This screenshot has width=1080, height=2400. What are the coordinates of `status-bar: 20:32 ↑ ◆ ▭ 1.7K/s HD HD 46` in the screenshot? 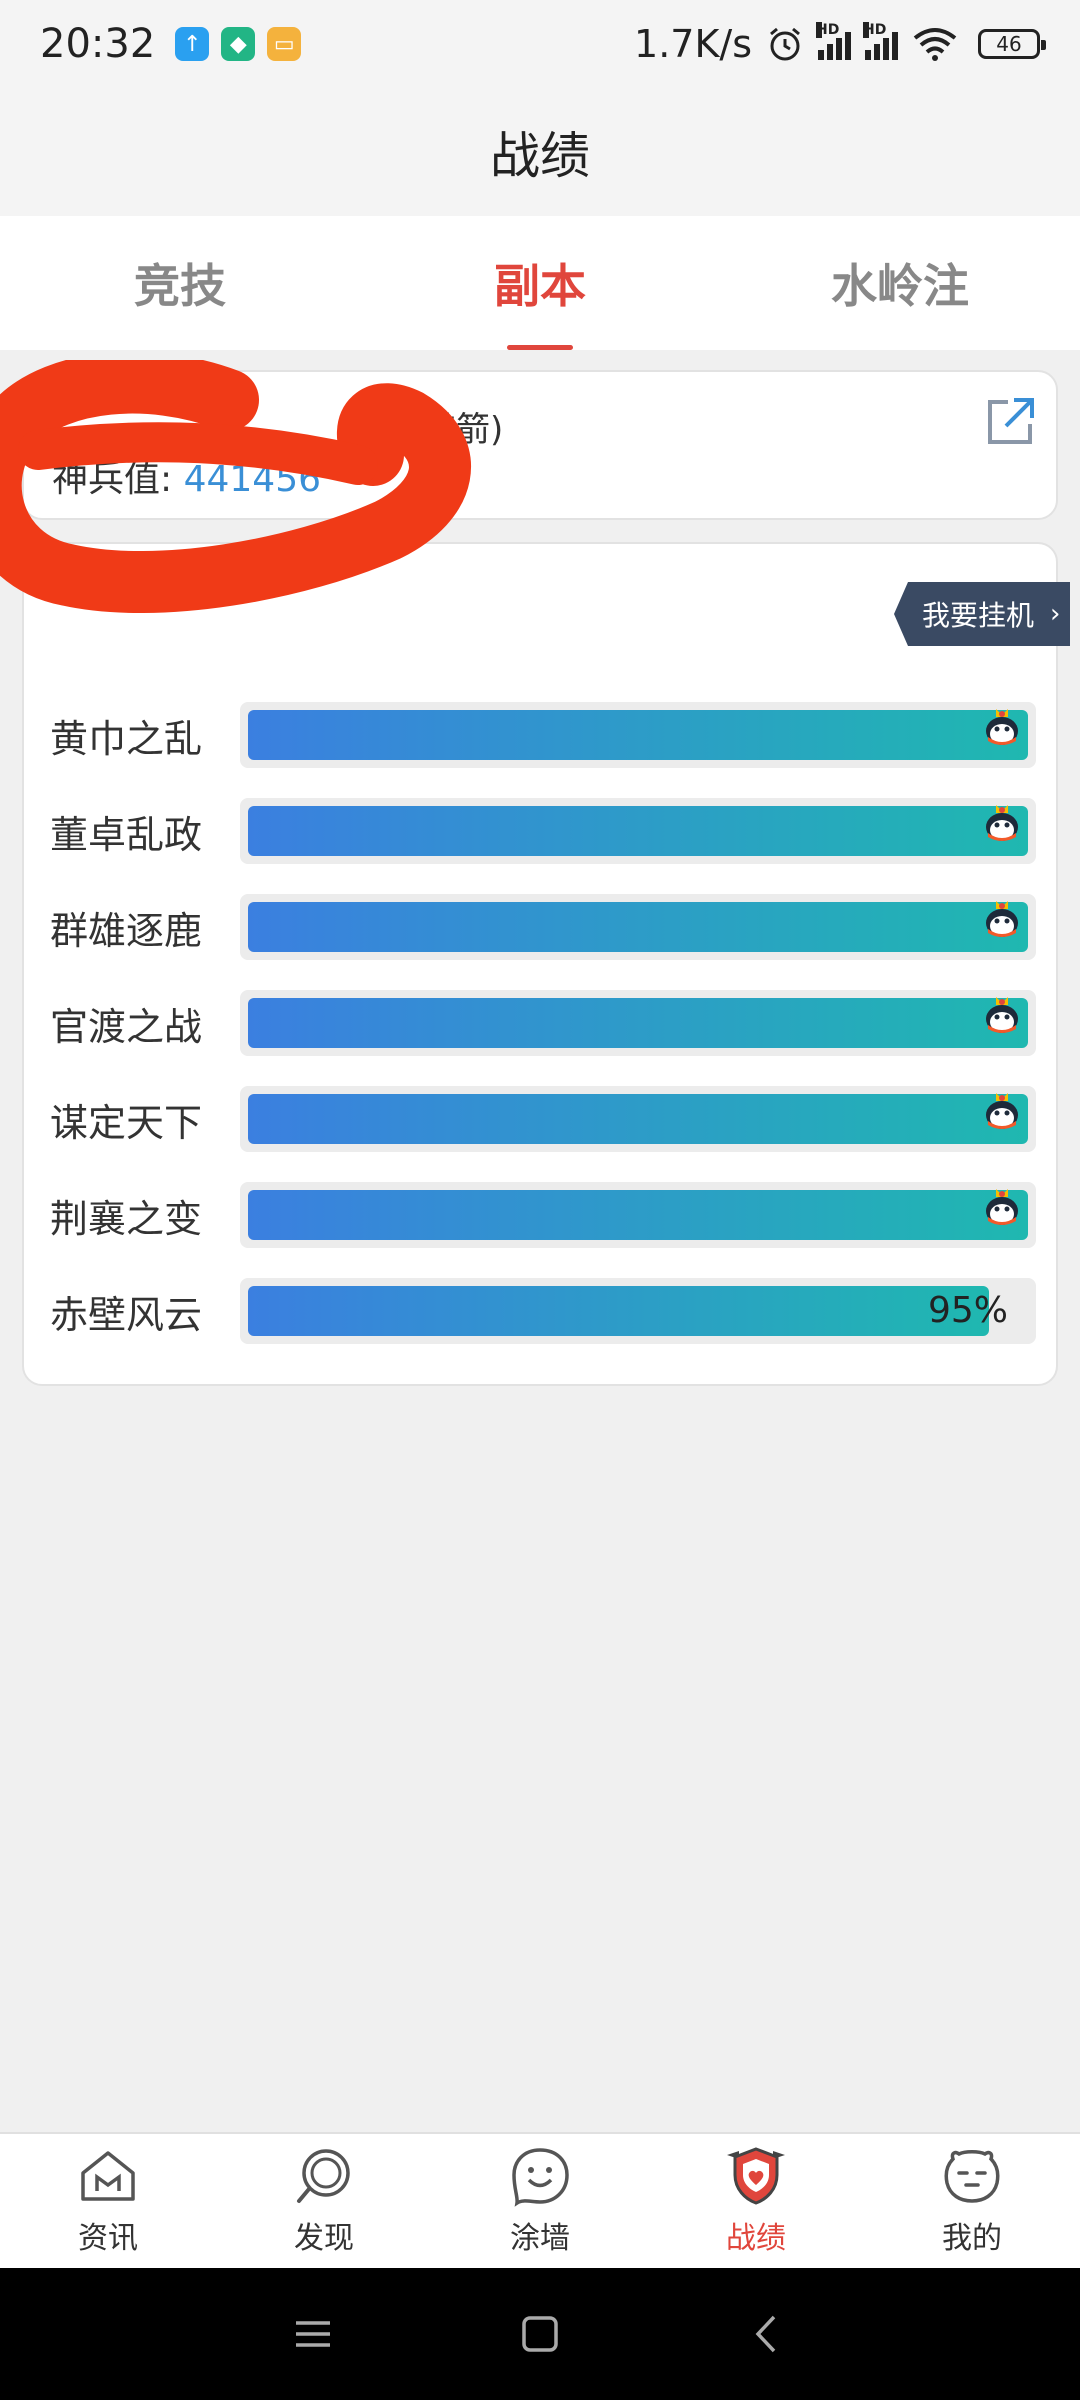 It's located at (540, 44).